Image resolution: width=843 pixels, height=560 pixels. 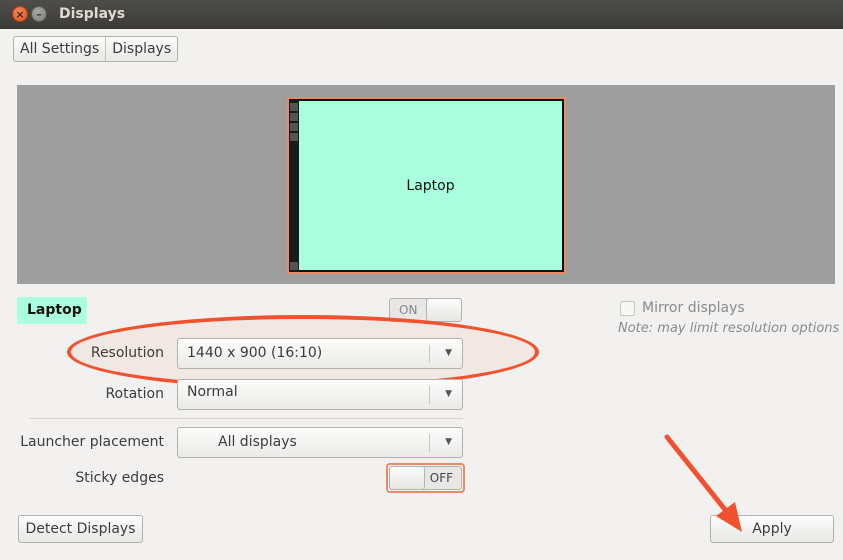 What do you see at coordinates (320, 442) in the screenshot?
I see `launcher-placement-dropdown: All displays ▼` at bounding box center [320, 442].